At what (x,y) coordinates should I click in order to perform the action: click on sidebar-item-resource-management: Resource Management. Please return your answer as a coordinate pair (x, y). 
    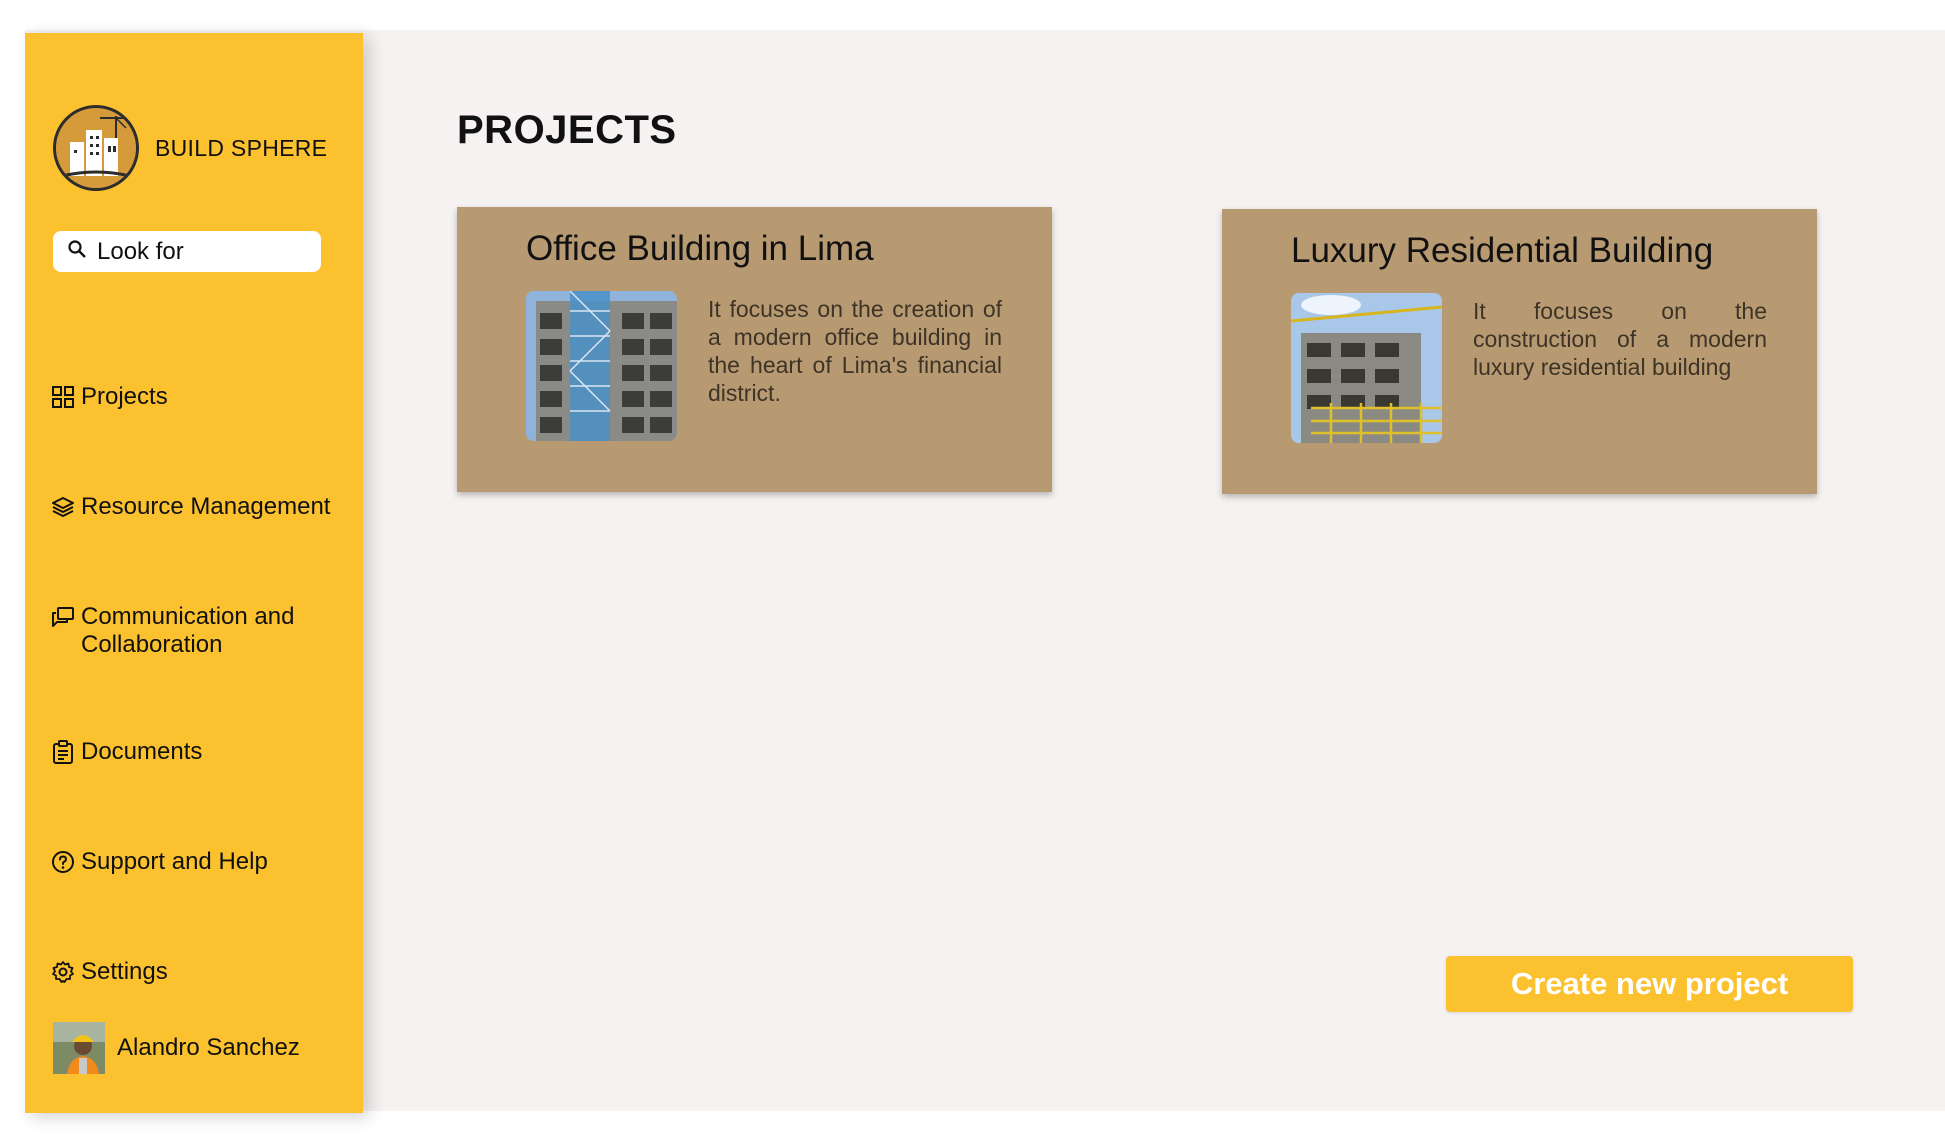
    Looking at the image, I should click on (190, 507).